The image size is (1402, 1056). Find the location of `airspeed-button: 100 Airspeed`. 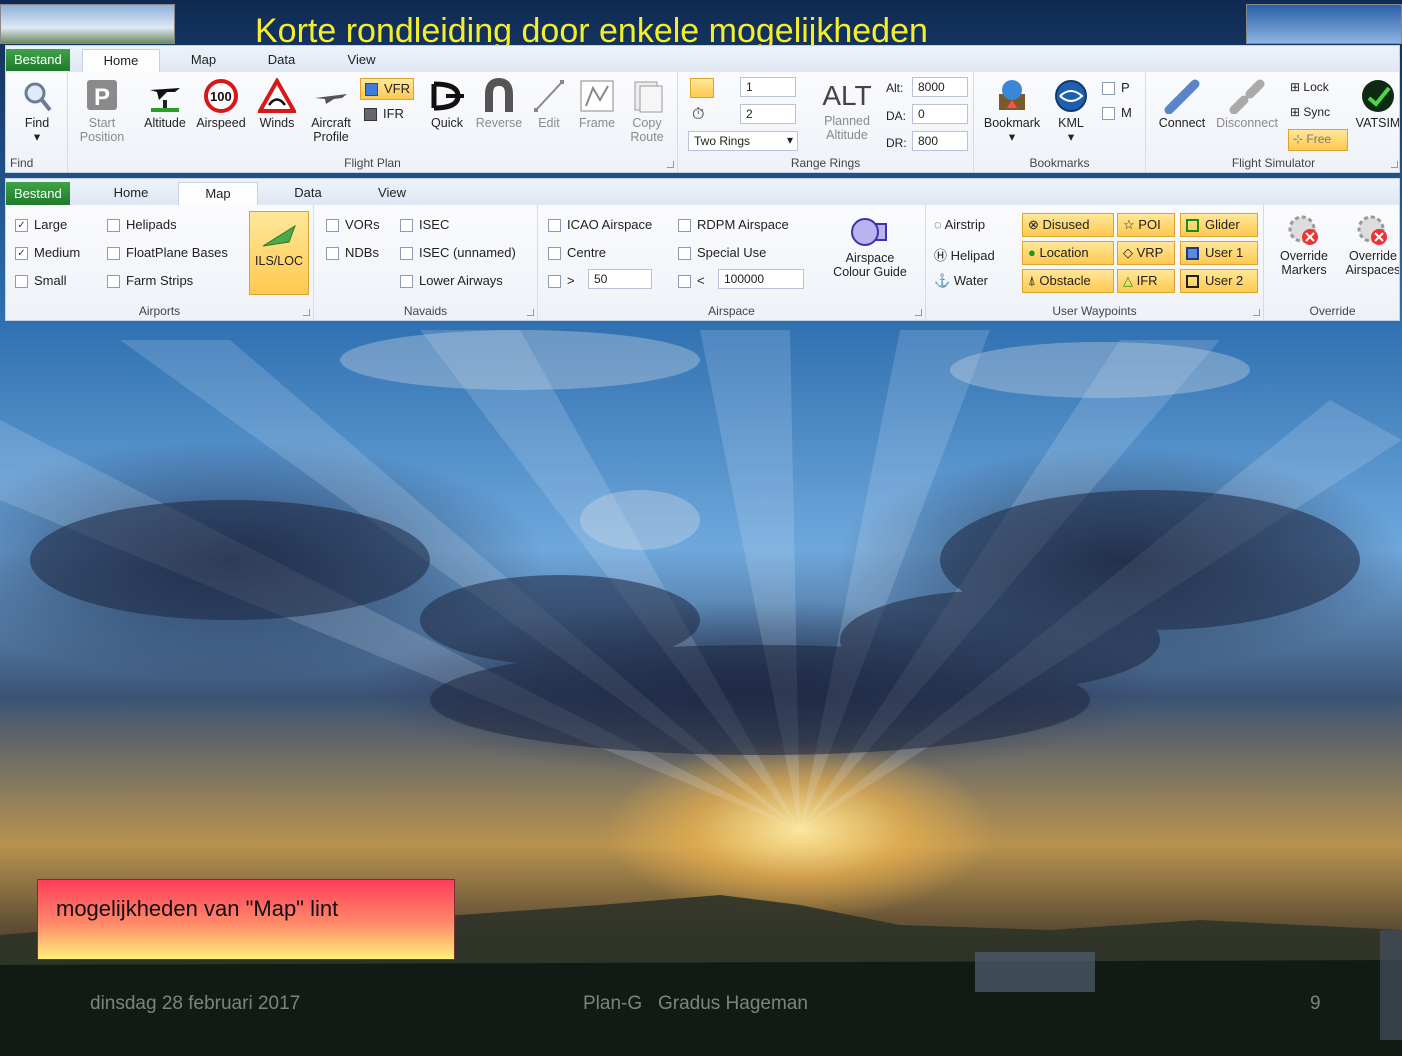

airspeed-button: 100 Airspeed is located at coordinates (221, 104).